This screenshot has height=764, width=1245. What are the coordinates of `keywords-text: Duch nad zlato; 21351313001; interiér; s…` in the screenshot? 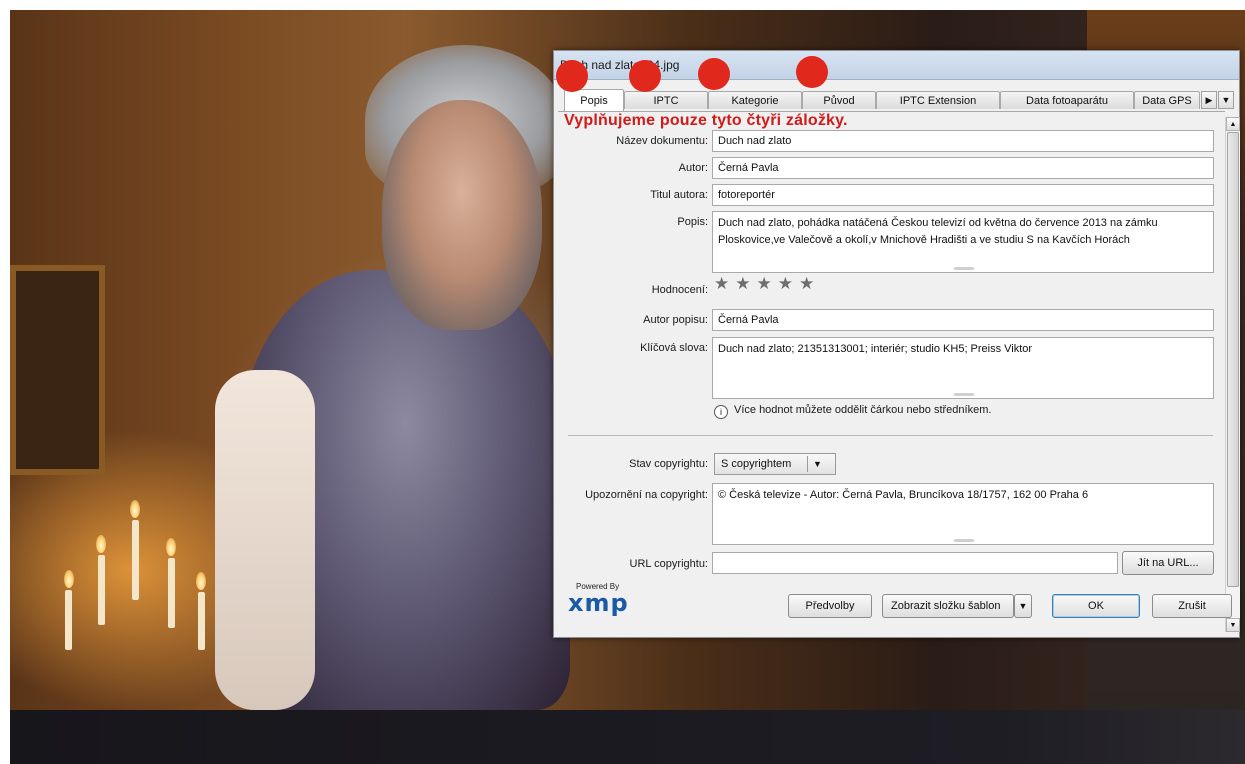 It's located at (875, 349).